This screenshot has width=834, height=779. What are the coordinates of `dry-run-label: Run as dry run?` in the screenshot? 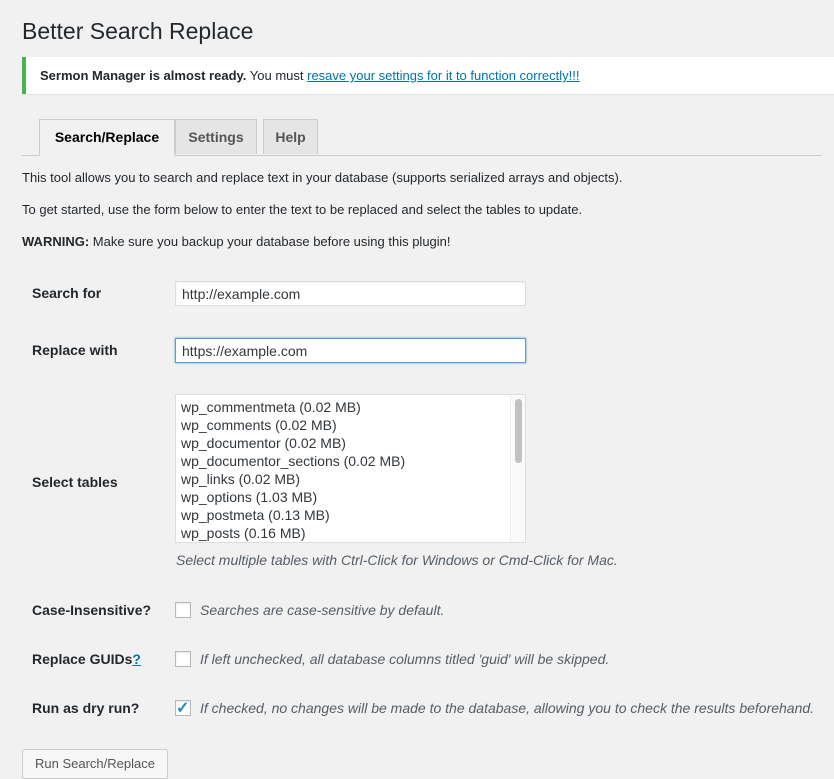 It's located at (86, 708).